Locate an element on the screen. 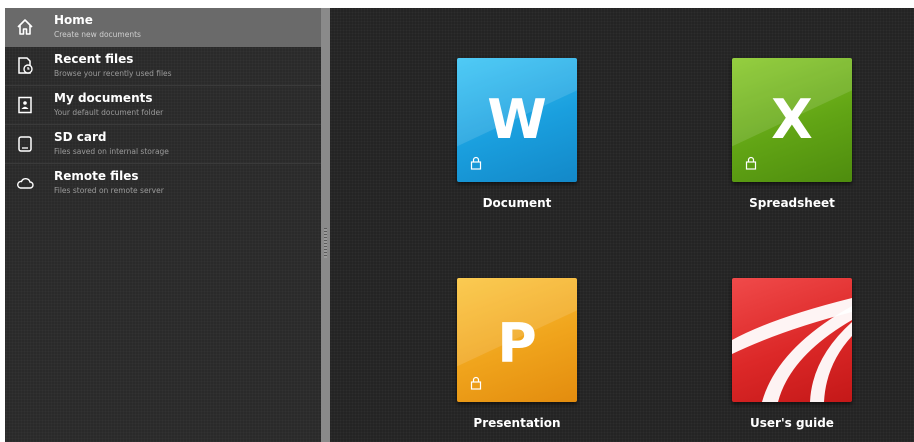 The width and height of the screenshot is (914, 442). home-icon is located at coordinates (25, 27).